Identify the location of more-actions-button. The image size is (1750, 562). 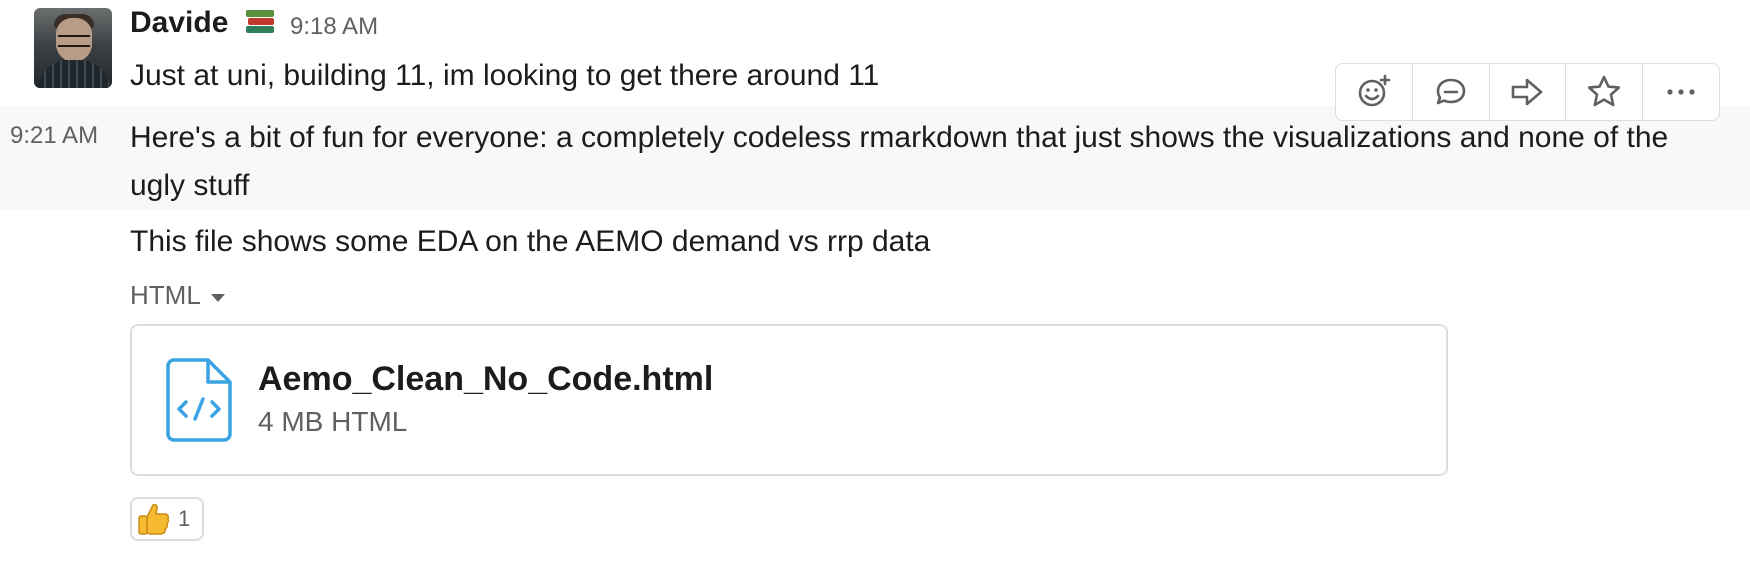
(1681, 92).